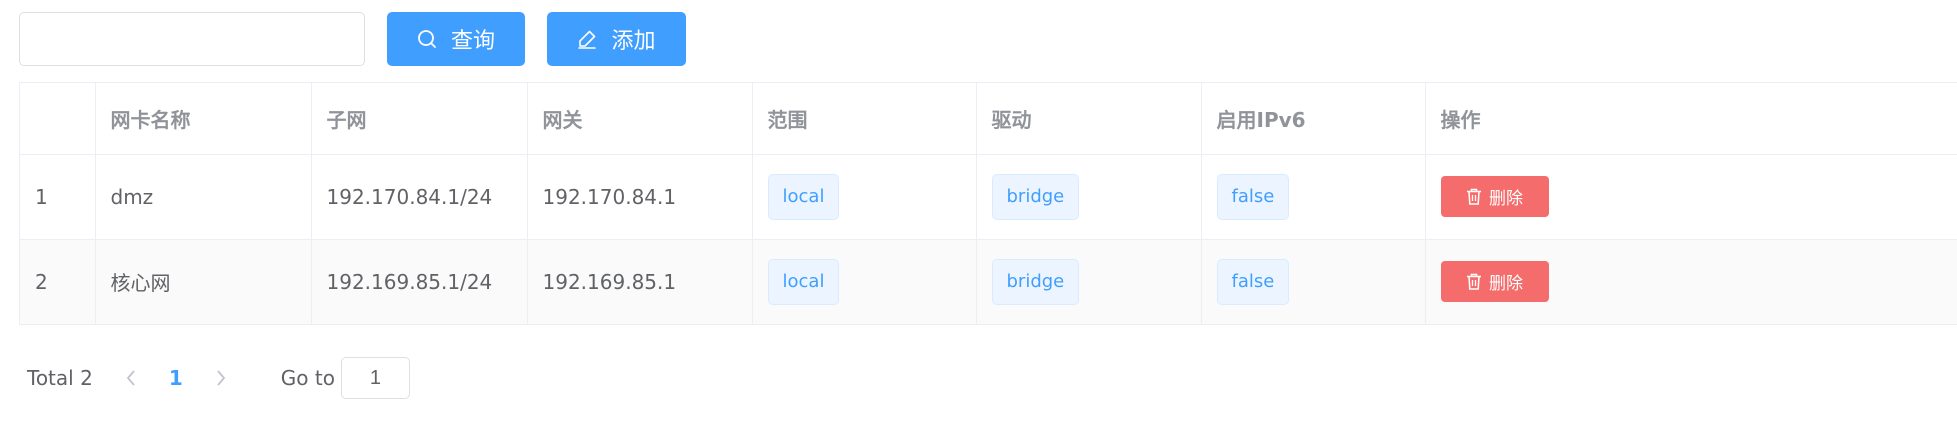 The image size is (1957, 427). What do you see at coordinates (58, 119) in the screenshot?
I see `header-index` at bounding box center [58, 119].